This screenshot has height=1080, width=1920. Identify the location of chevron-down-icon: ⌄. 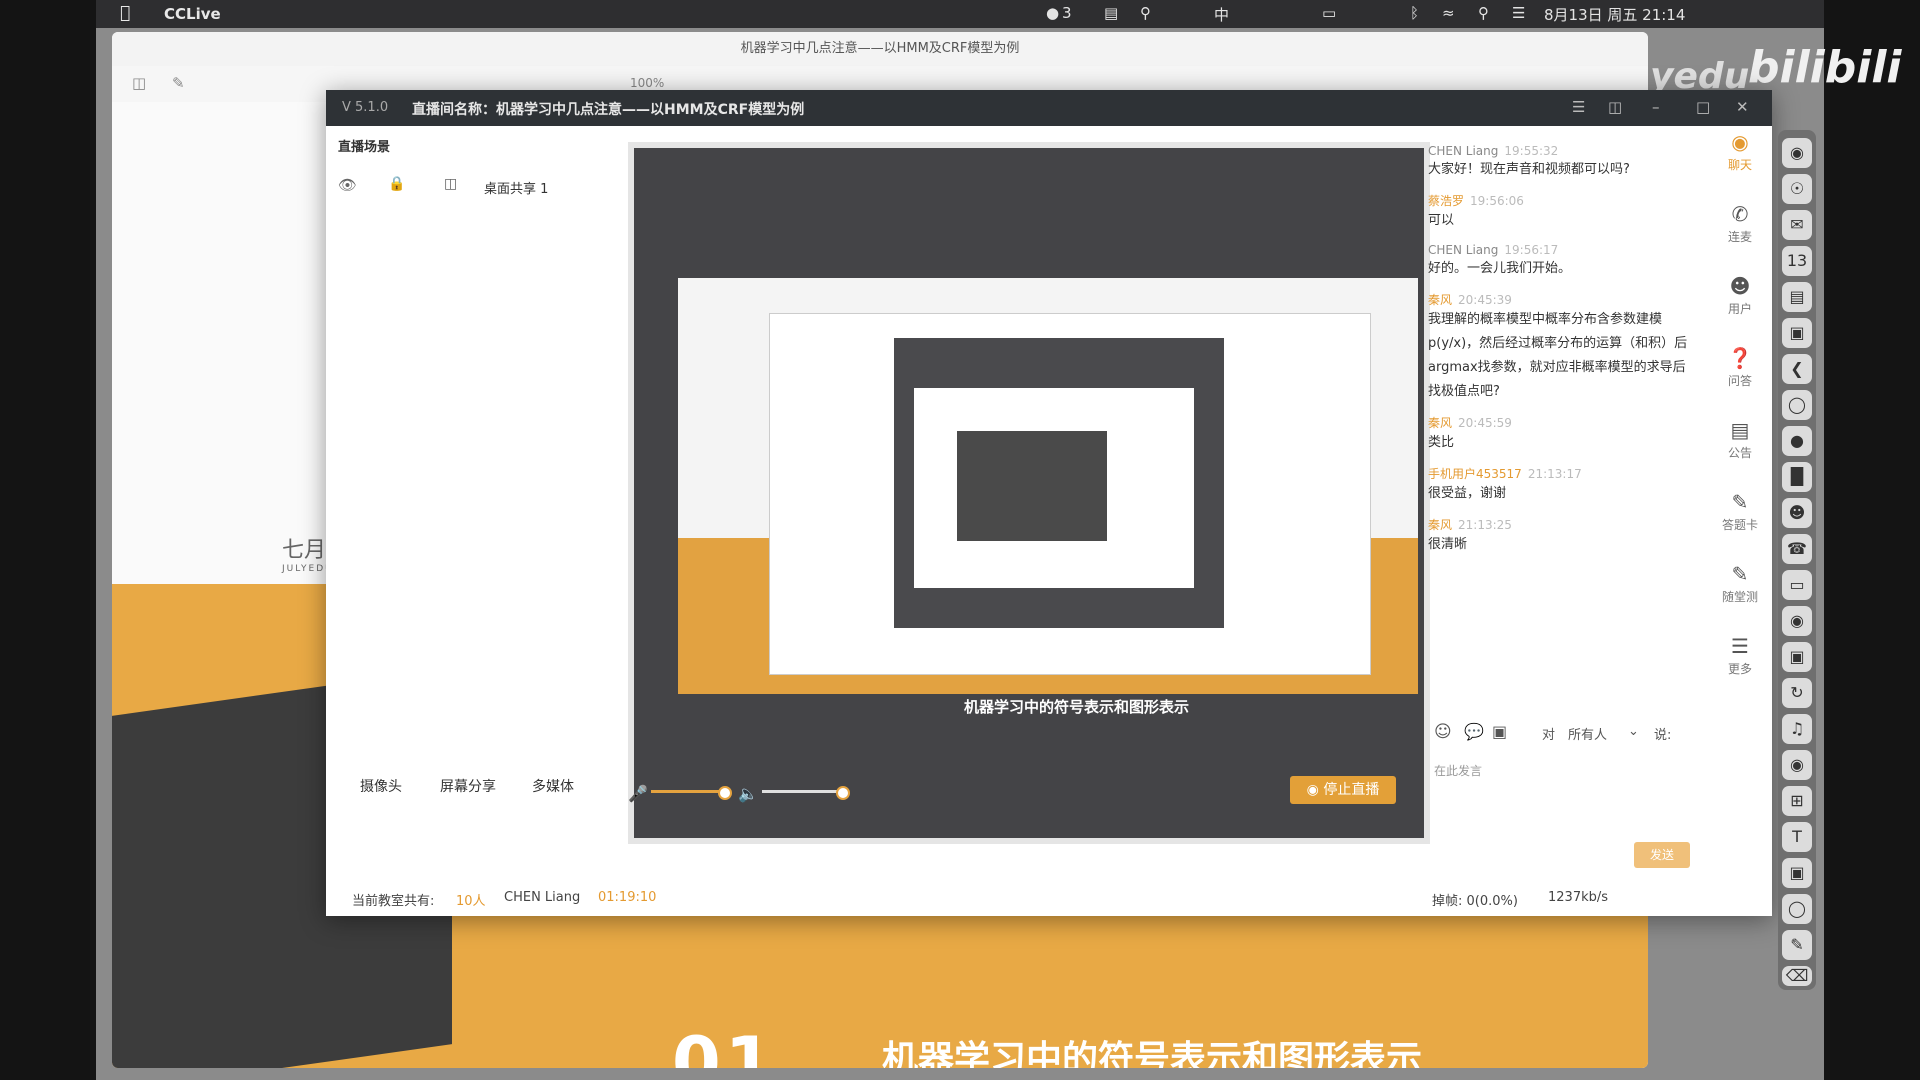
(1633, 731).